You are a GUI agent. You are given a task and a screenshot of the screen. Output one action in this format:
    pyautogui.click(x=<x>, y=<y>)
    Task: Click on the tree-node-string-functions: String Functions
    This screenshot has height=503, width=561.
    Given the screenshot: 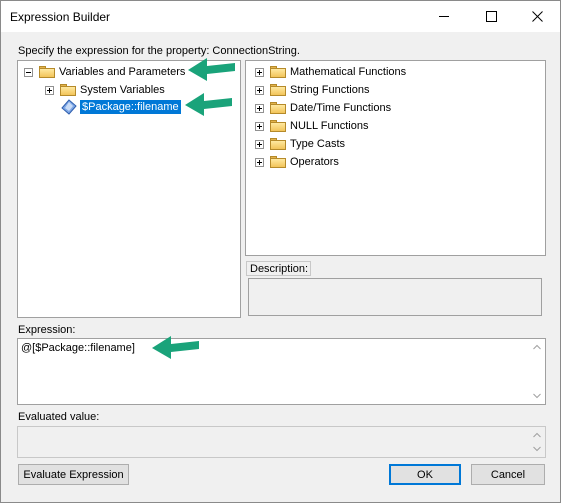 What is the action you would take?
    pyautogui.click(x=312, y=90)
    